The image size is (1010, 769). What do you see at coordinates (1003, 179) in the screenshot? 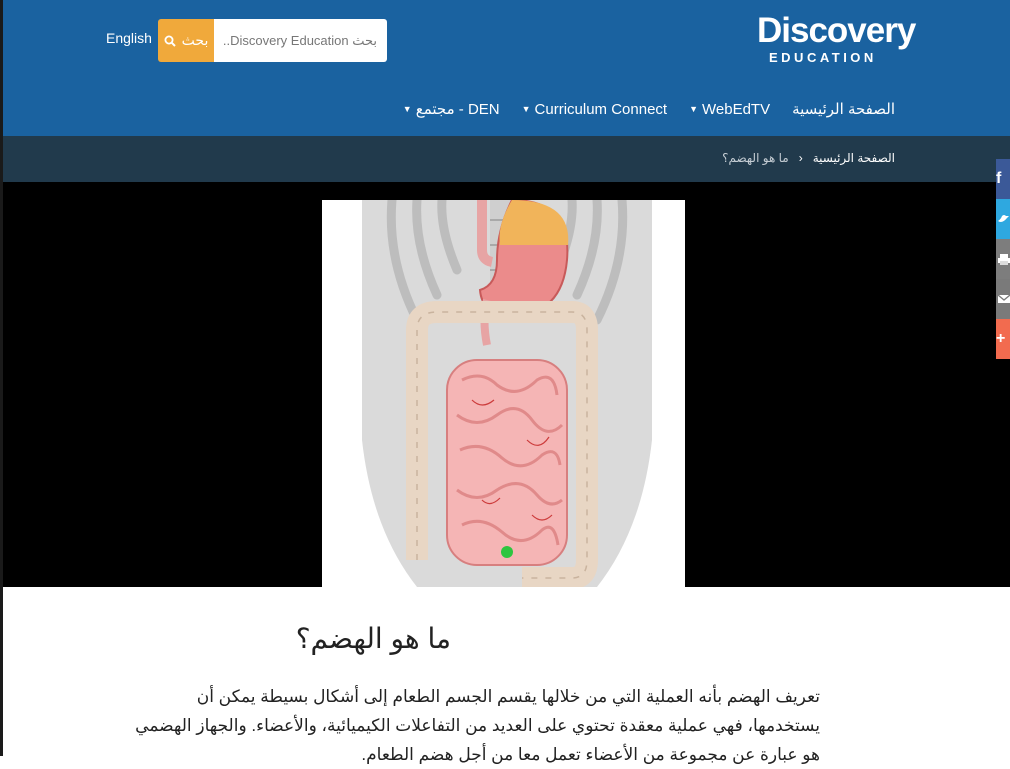
I see `facebook-icon: f` at bounding box center [1003, 179].